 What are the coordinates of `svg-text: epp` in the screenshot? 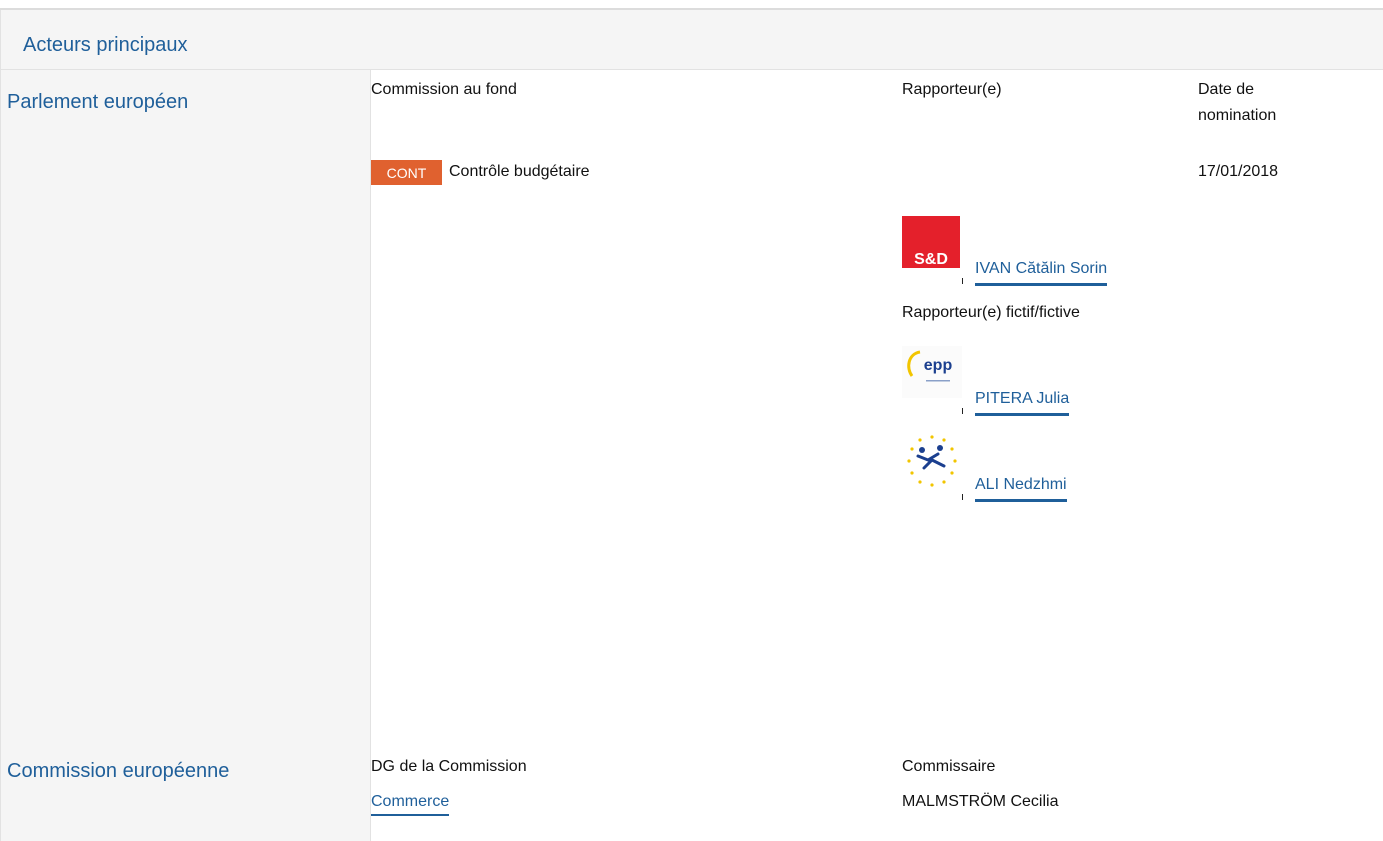 It's located at (938, 365).